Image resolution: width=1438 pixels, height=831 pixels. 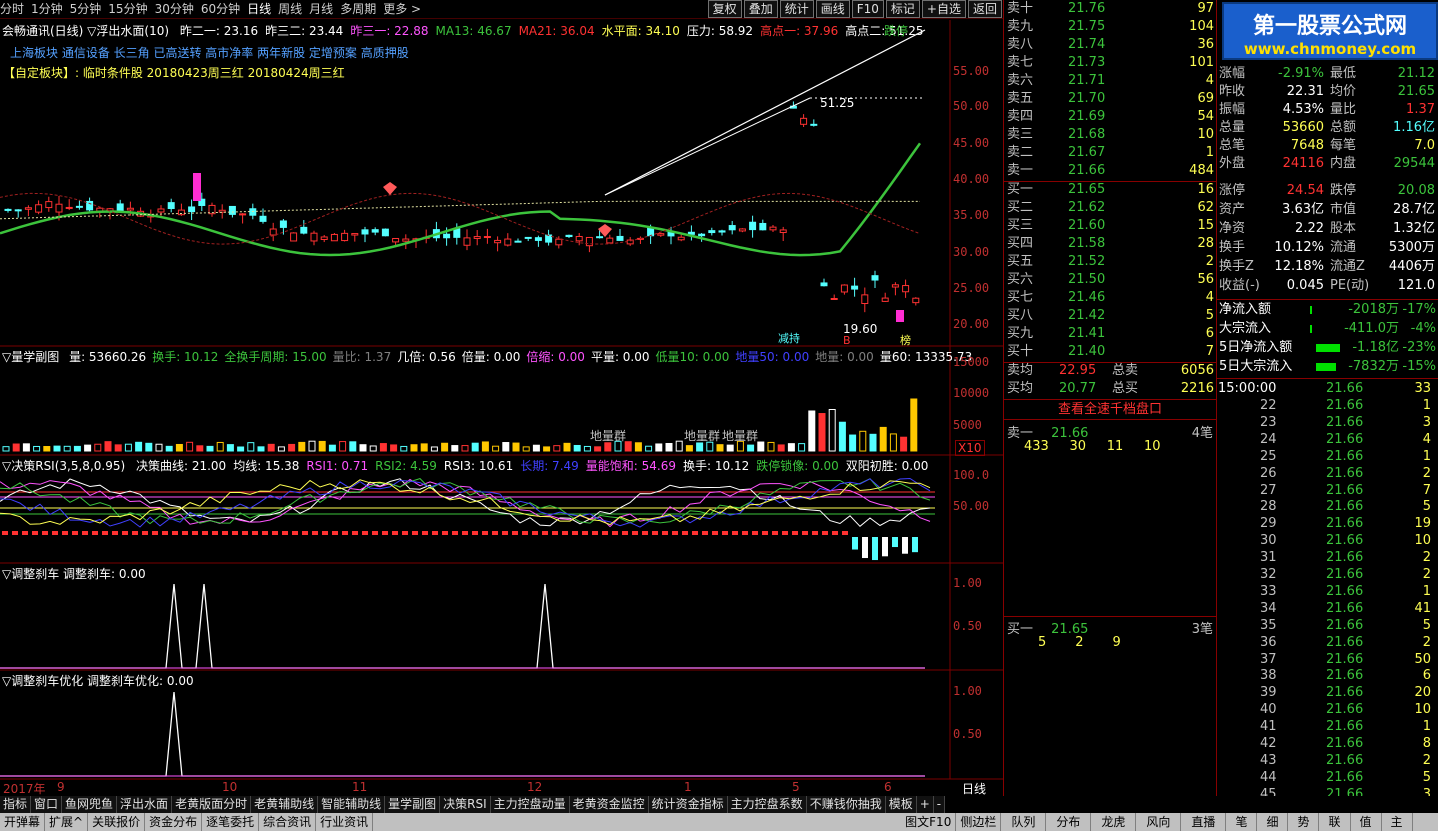 What do you see at coordinates (847, 340) in the screenshot?
I see `buy-mark: B` at bounding box center [847, 340].